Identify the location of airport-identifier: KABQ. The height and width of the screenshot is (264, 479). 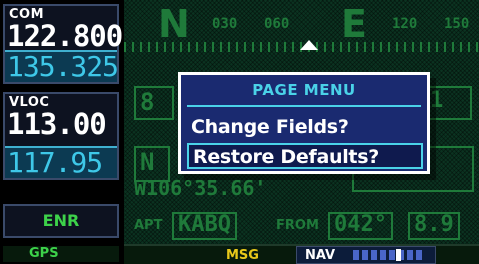
(204, 226).